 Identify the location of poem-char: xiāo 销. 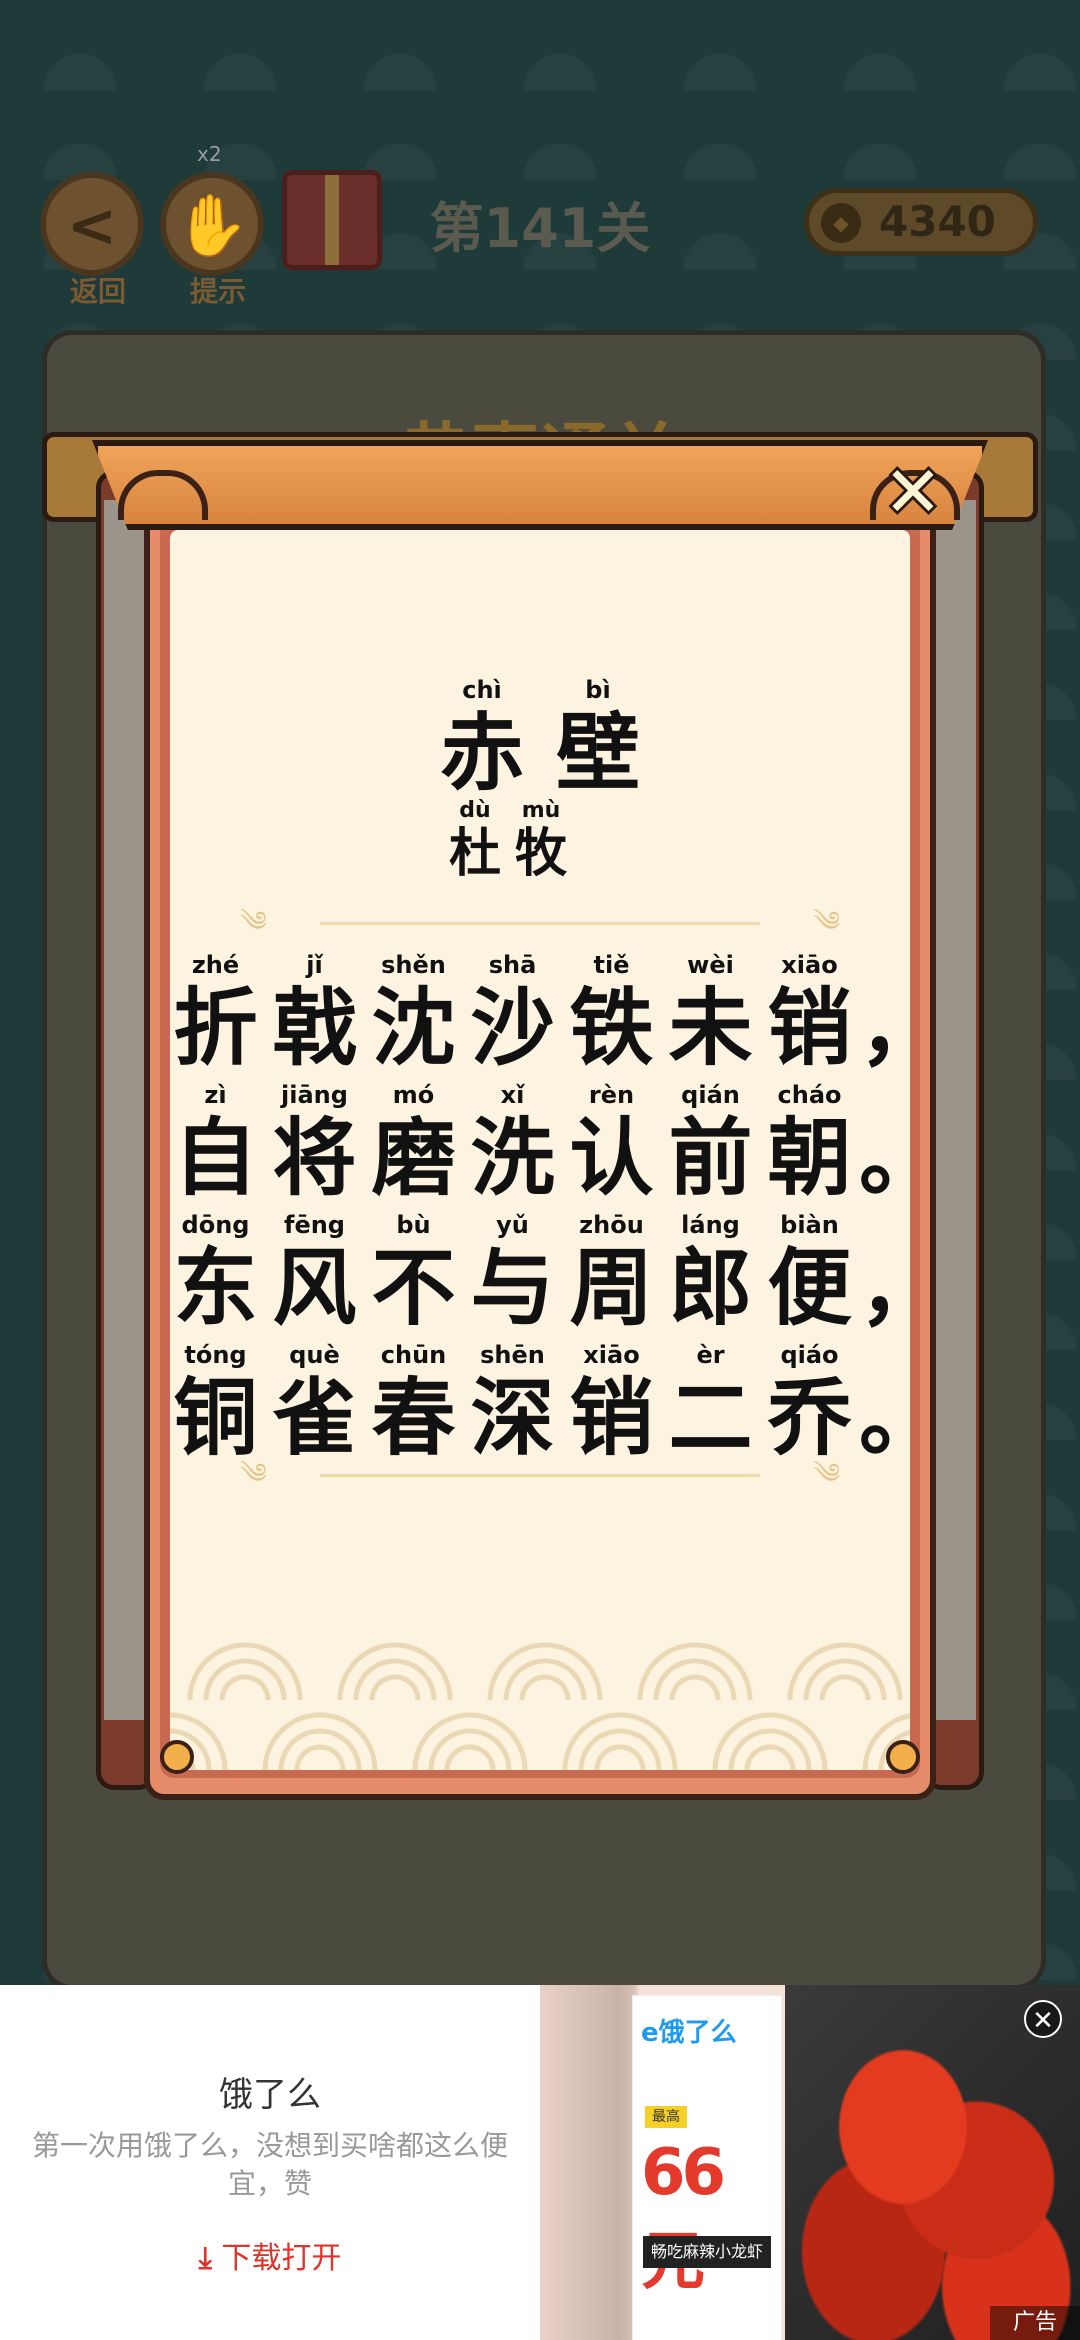
(611, 1403).